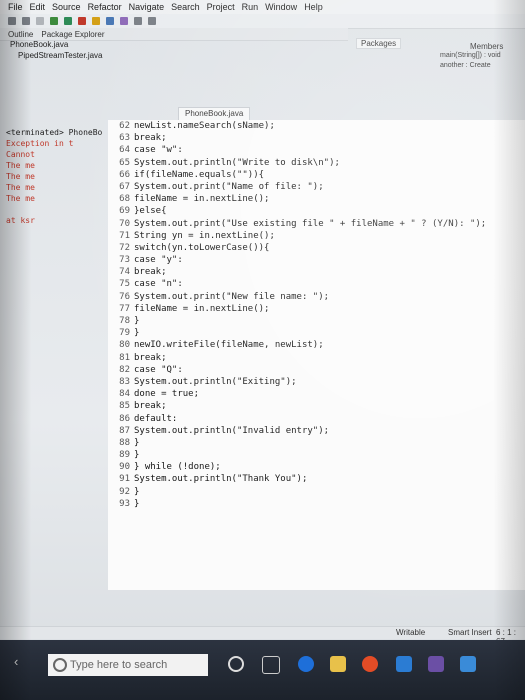  What do you see at coordinates (215, 381) in the screenshot?
I see `code-text: System.out.println("Exiting");` at bounding box center [215, 381].